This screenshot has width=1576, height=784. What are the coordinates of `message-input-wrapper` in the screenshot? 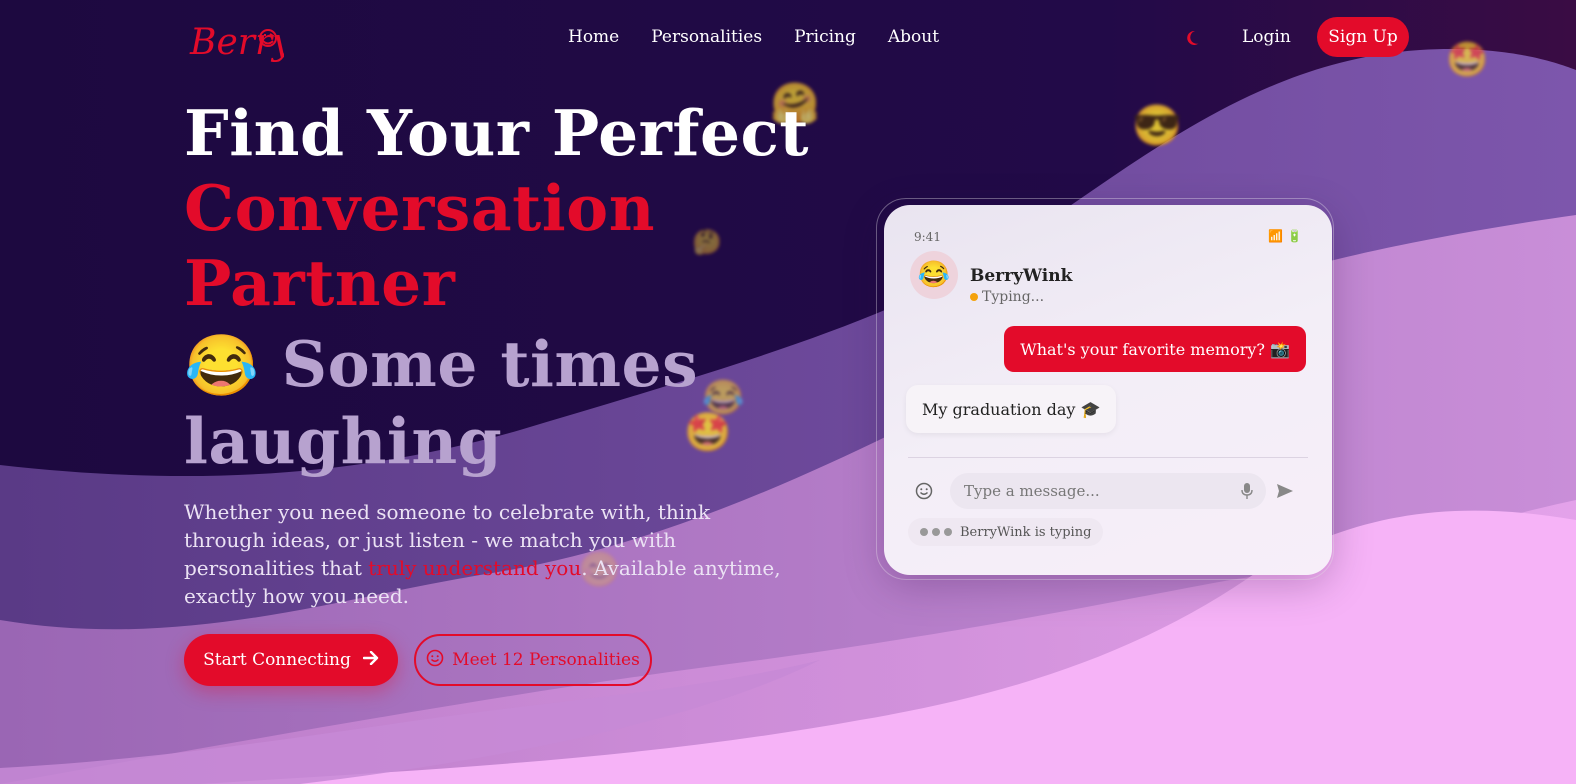 It's located at (1108, 491).